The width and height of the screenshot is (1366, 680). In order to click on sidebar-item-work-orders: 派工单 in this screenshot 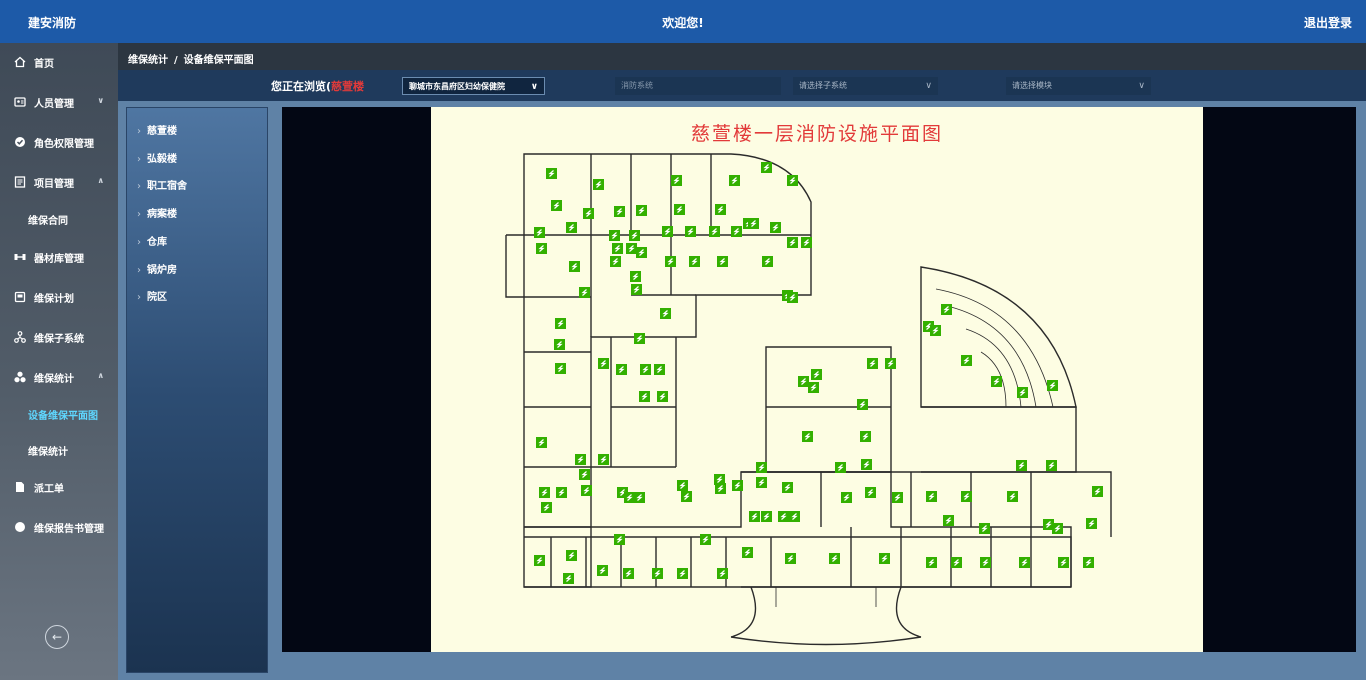, I will do `click(59, 487)`.